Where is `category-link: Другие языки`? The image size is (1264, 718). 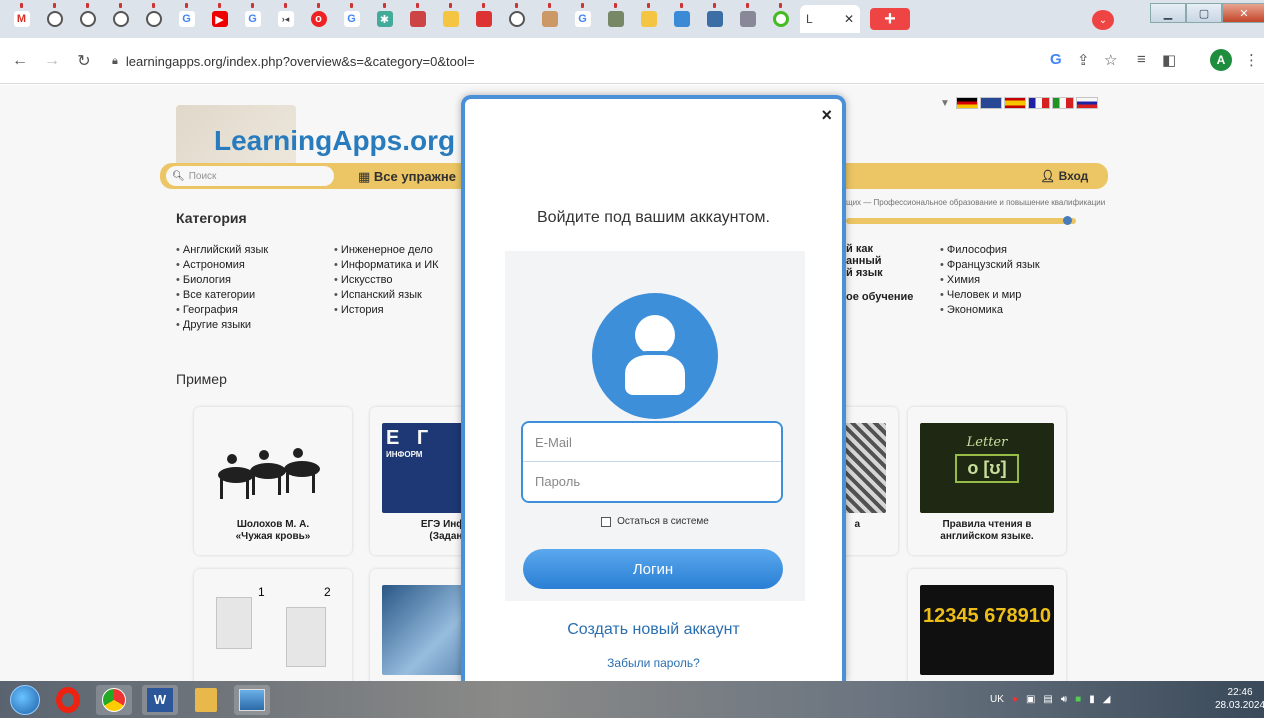
category-link: Другие языки is located at coordinates (222, 325).